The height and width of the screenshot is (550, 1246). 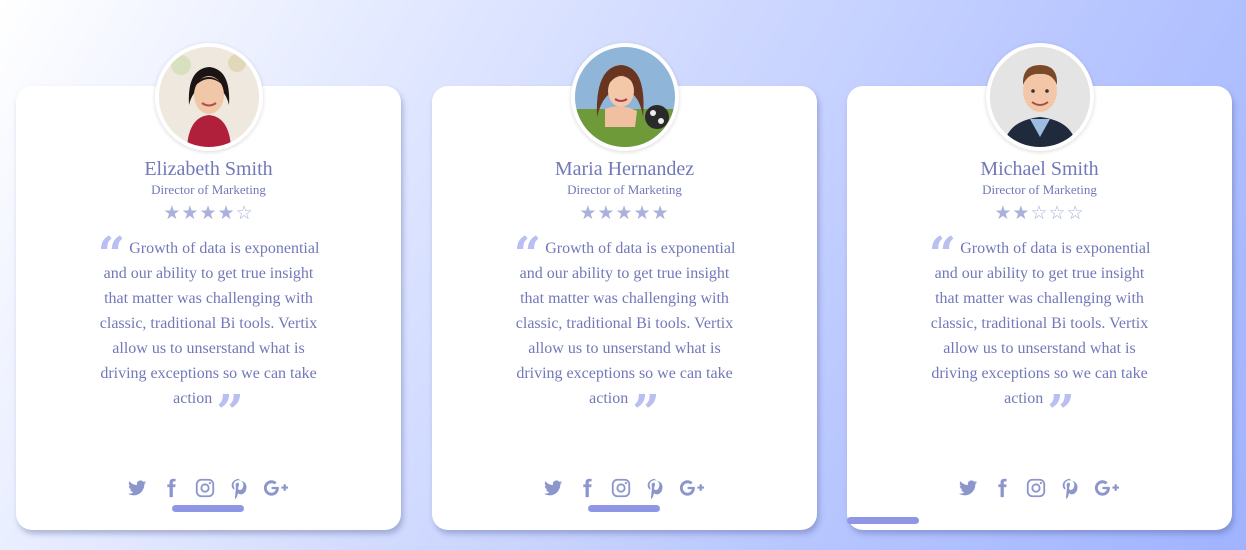 I want to click on star-rating: ★★★★★, so click(x=624, y=213).